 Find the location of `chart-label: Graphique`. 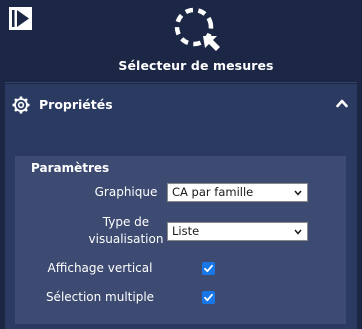

chart-label: Graphique is located at coordinates (126, 192).